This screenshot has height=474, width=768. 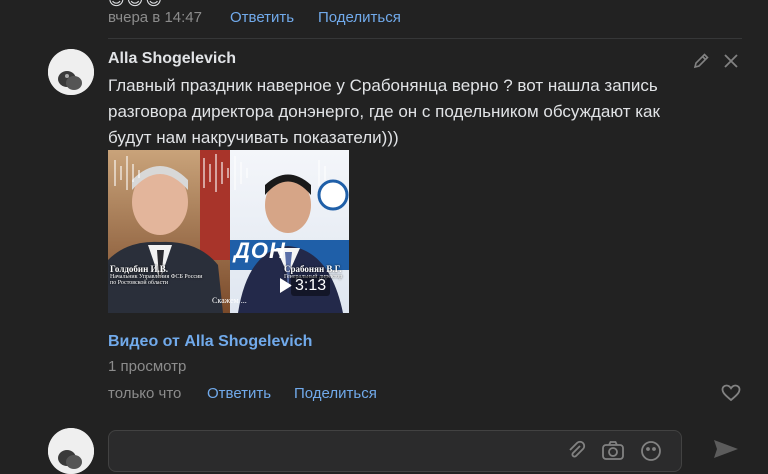 I want to click on current-user-avatar, so click(x=71, y=451).